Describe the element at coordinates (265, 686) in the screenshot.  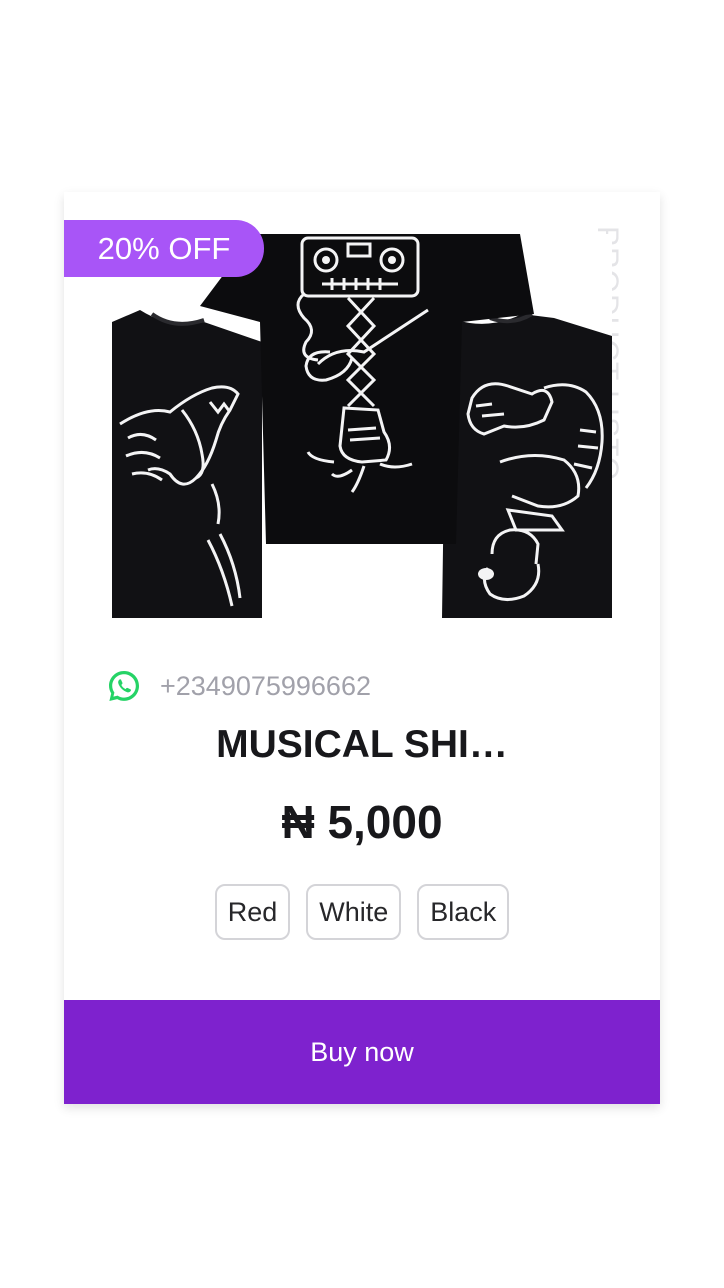
I see `phone-number: +2349075996662` at that location.